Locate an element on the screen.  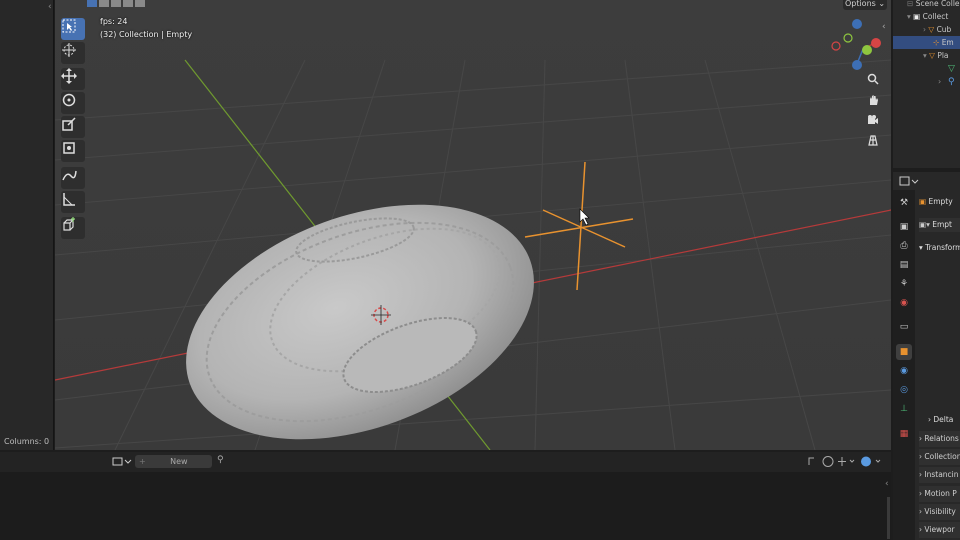
navigation-gizmo is located at coordinates (858, 45).